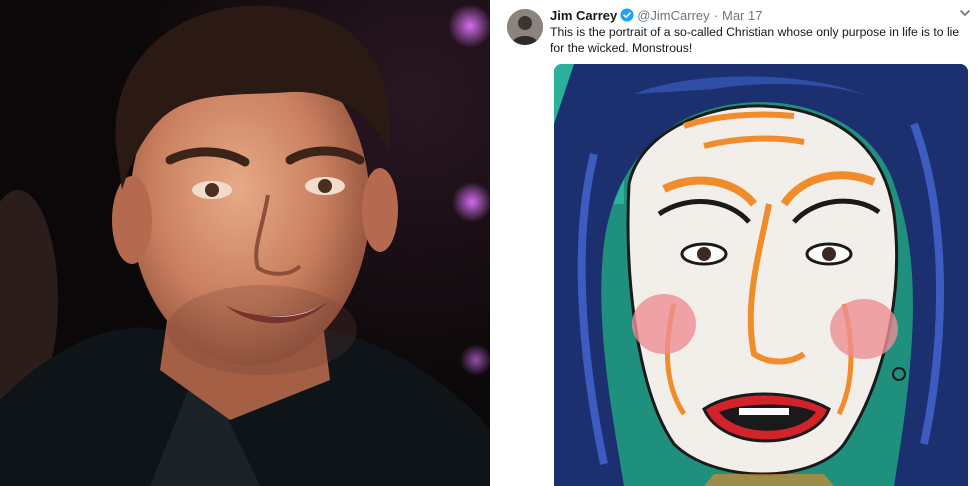 The width and height of the screenshot is (980, 486). I want to click on author-name: Jim Carrey, so click(583, 15).